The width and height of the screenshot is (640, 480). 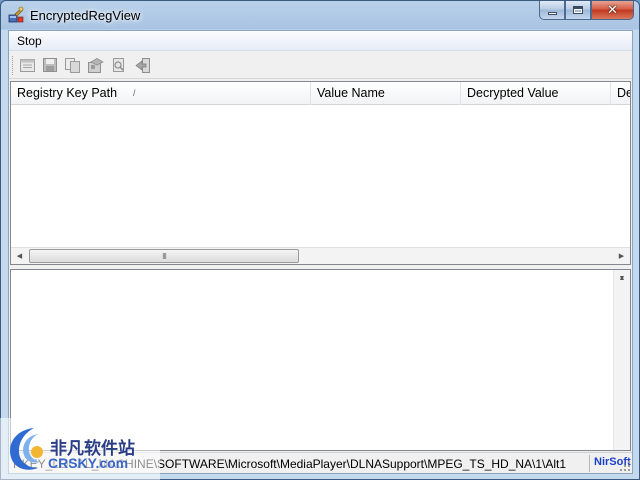 I want to click on exit-button, so click(x=142, y=65).